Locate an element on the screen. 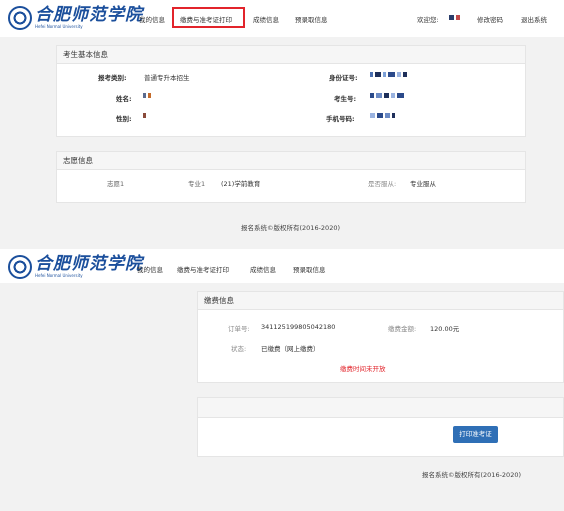 The height and width of the screenshot is (511, 564). nav-change-password: 修改密码 is located at coordinates (490, 19).